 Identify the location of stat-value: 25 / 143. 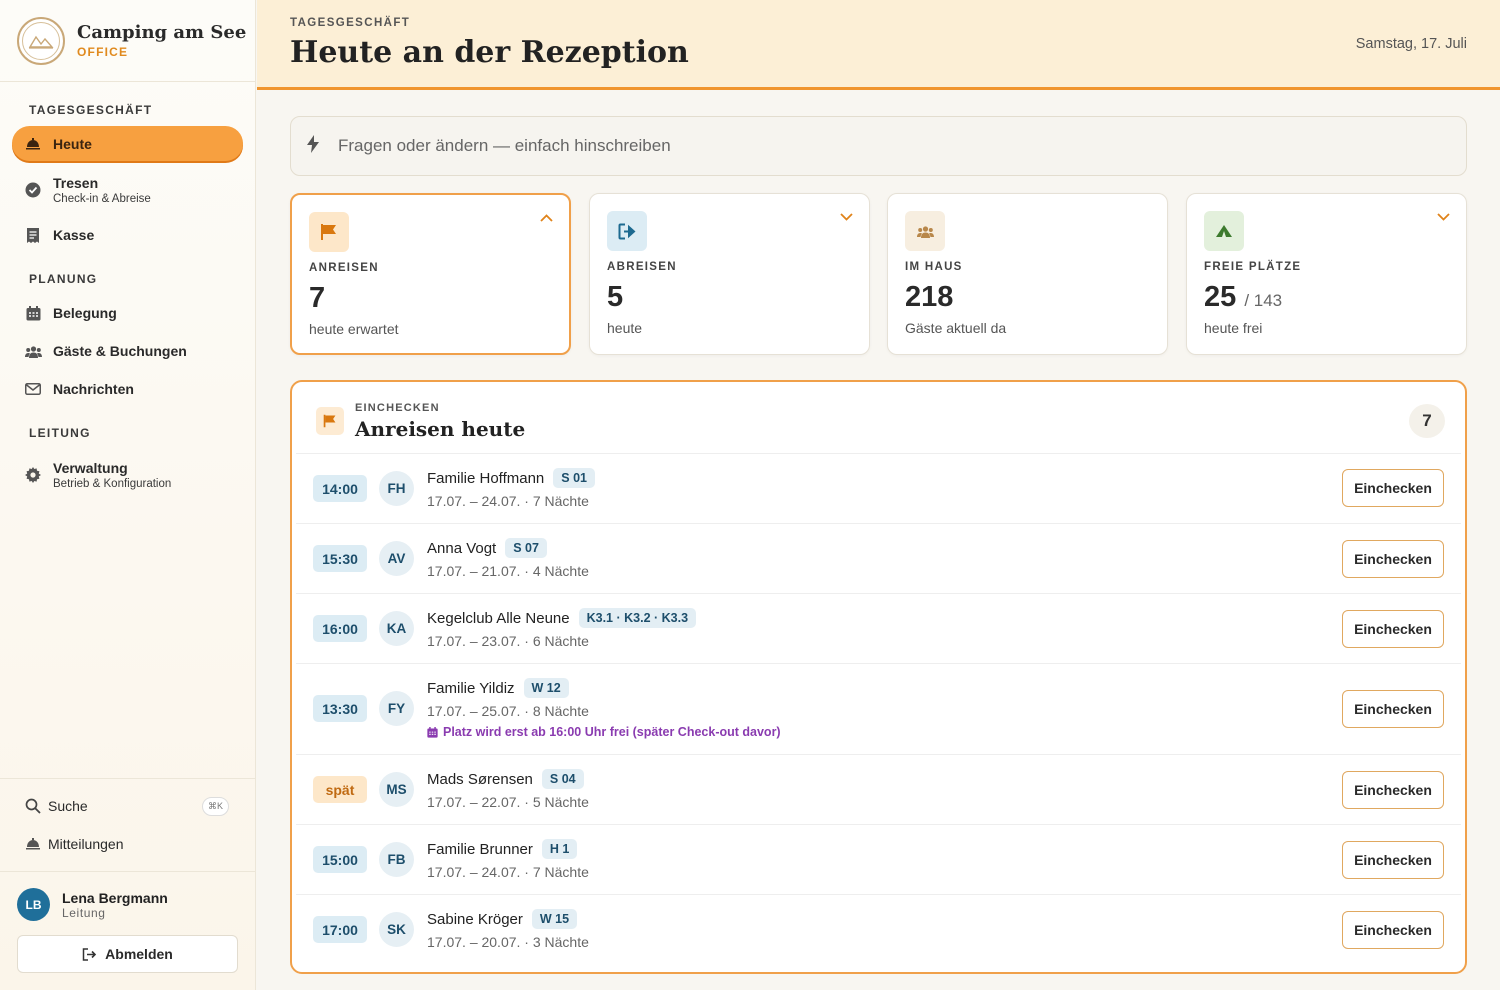
(1243, 297).